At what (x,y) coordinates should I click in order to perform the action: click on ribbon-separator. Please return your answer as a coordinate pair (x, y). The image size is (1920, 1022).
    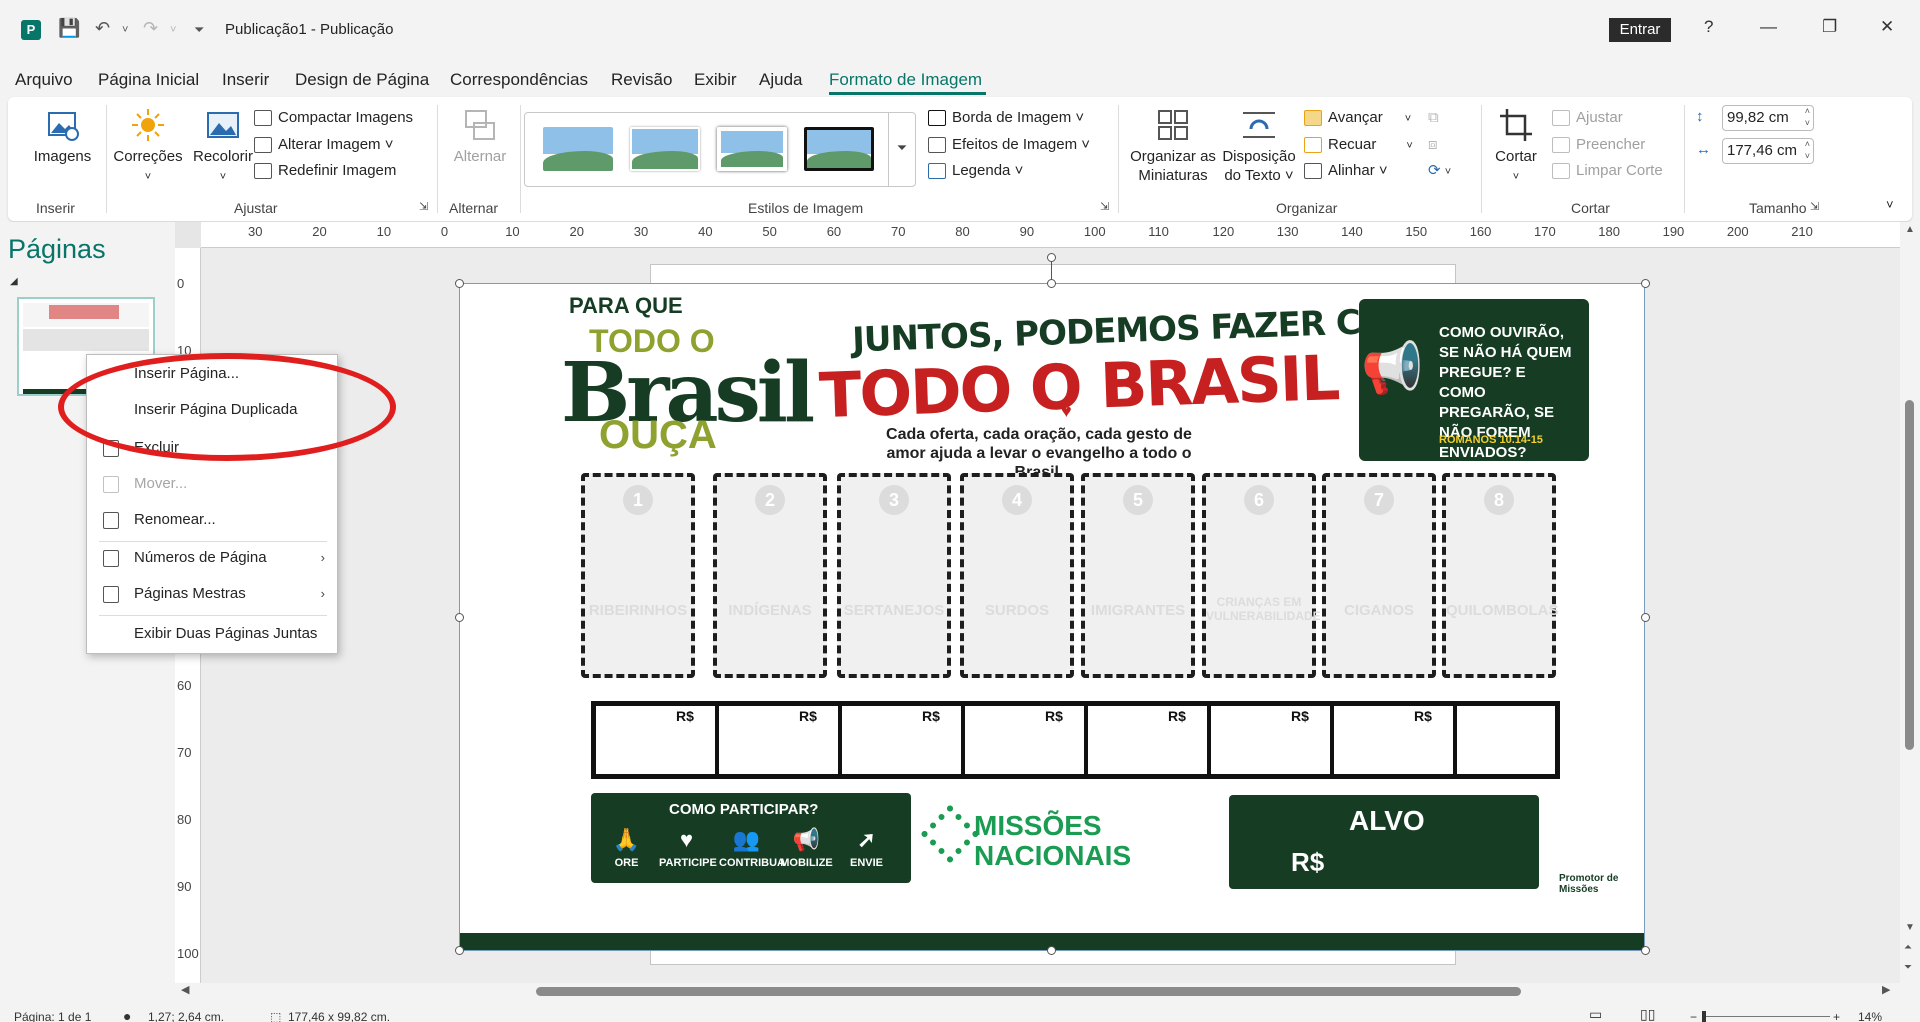
    Looking at the image, I should click on (520, 159).